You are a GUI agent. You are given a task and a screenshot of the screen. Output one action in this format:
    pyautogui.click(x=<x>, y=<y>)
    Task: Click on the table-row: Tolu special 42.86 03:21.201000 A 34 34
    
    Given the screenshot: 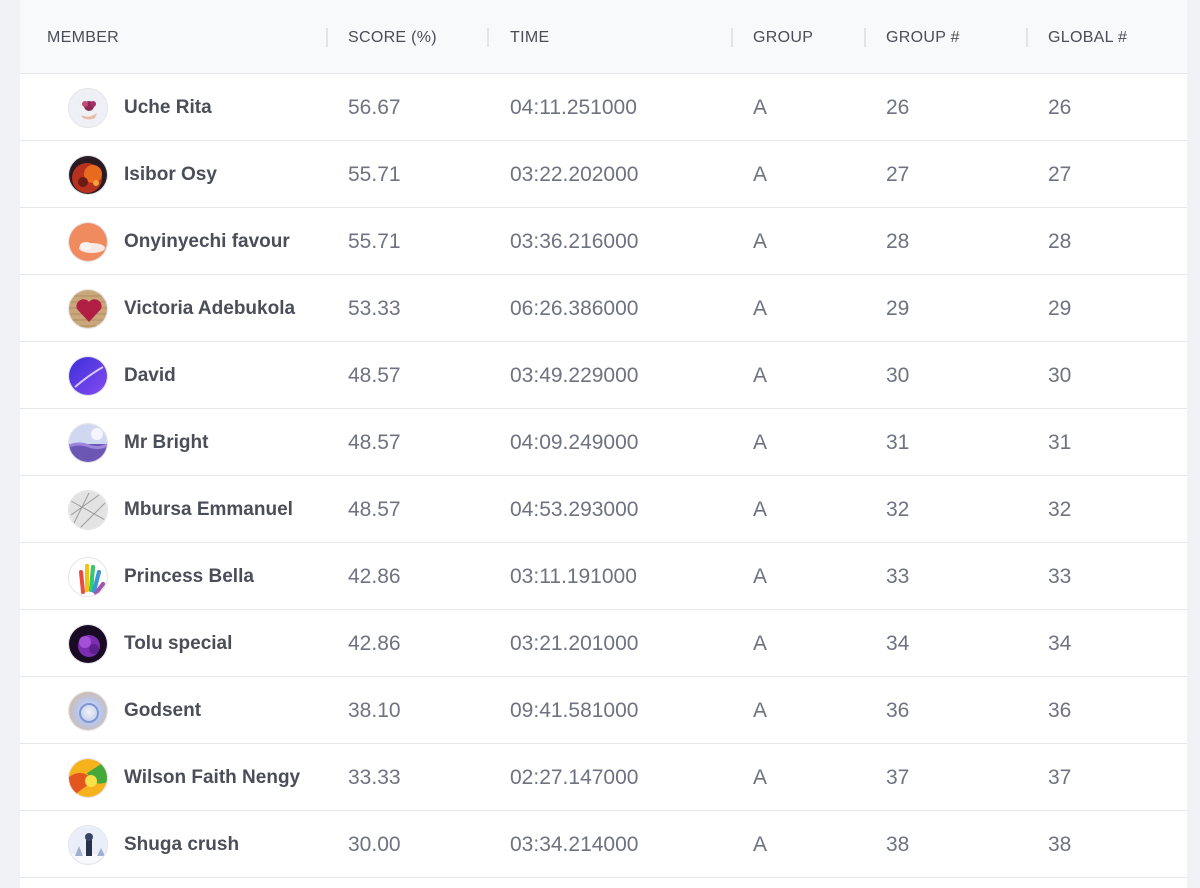 What is the action you would take?
    pyautogui.click(x=603, y=643)
    